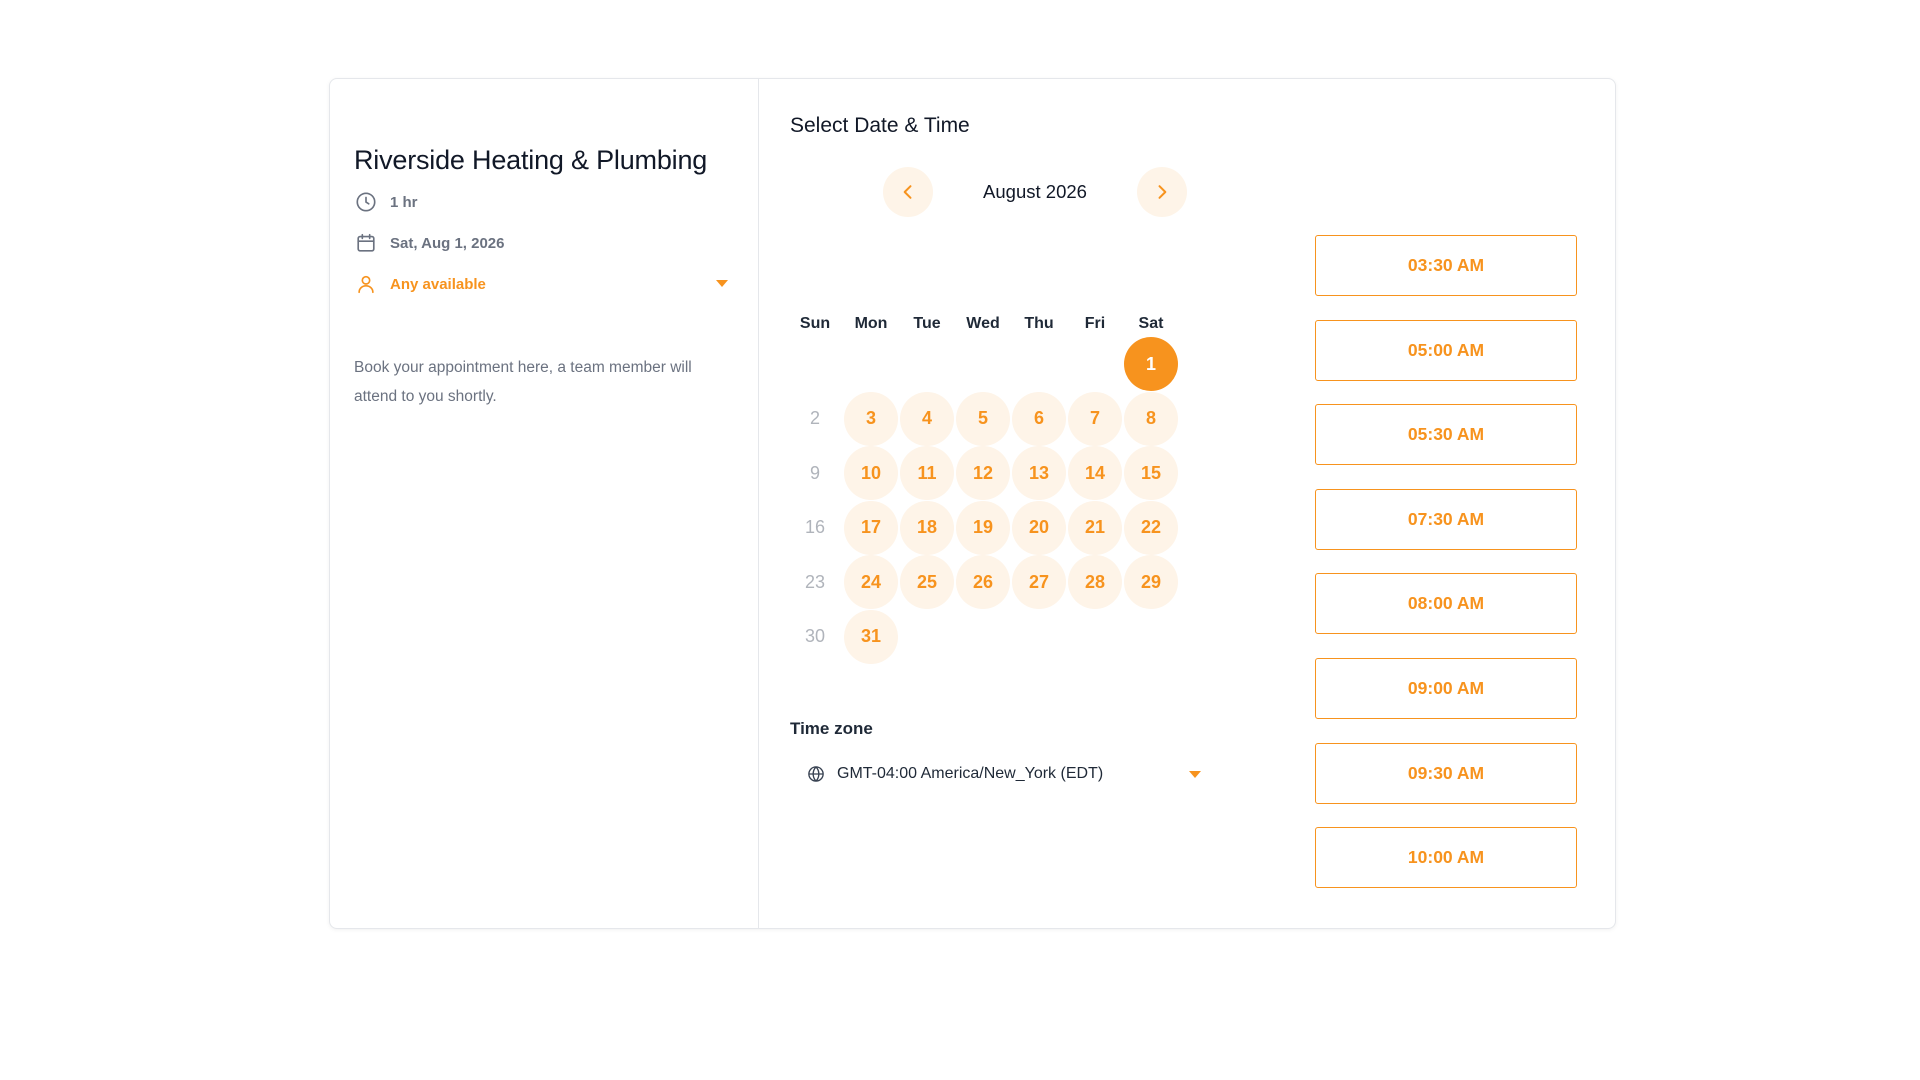  What do you see at coordinates (871, 636) in the screenshot?
I see `day-31: 31` at bounding box center [871, 636].